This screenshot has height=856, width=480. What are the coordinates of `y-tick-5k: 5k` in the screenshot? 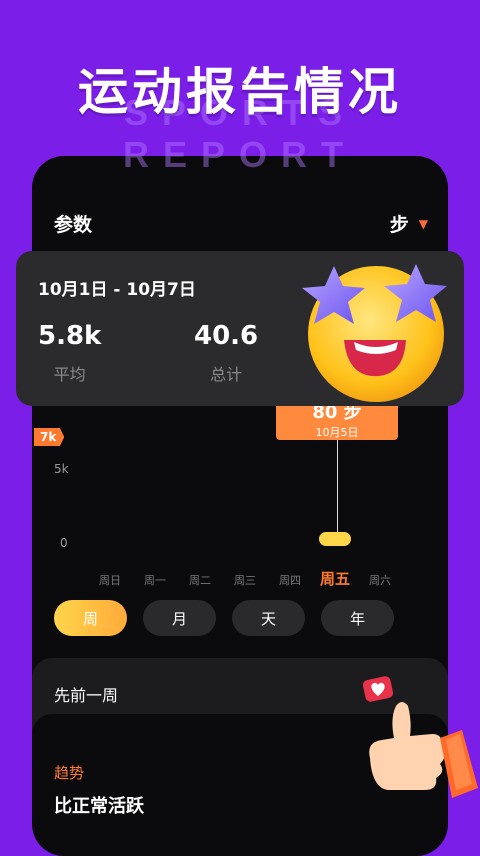 It's located at (61, 469).